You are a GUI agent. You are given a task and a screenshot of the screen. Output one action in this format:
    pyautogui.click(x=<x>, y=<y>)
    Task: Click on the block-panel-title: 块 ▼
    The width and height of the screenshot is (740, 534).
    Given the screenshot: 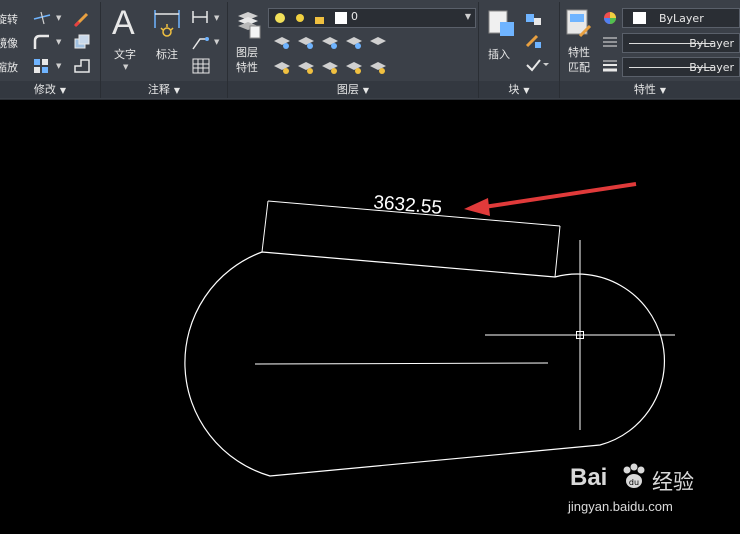 What is the action you would take?
    pyautogui.click(x=519, y=89)
    